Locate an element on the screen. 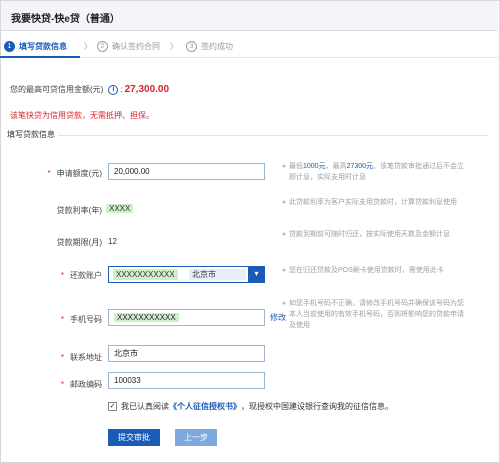 The image size is (500, 463). credit-limit-label: 您的最高可贷信用金额(元) is located at coordinates (57, 89).